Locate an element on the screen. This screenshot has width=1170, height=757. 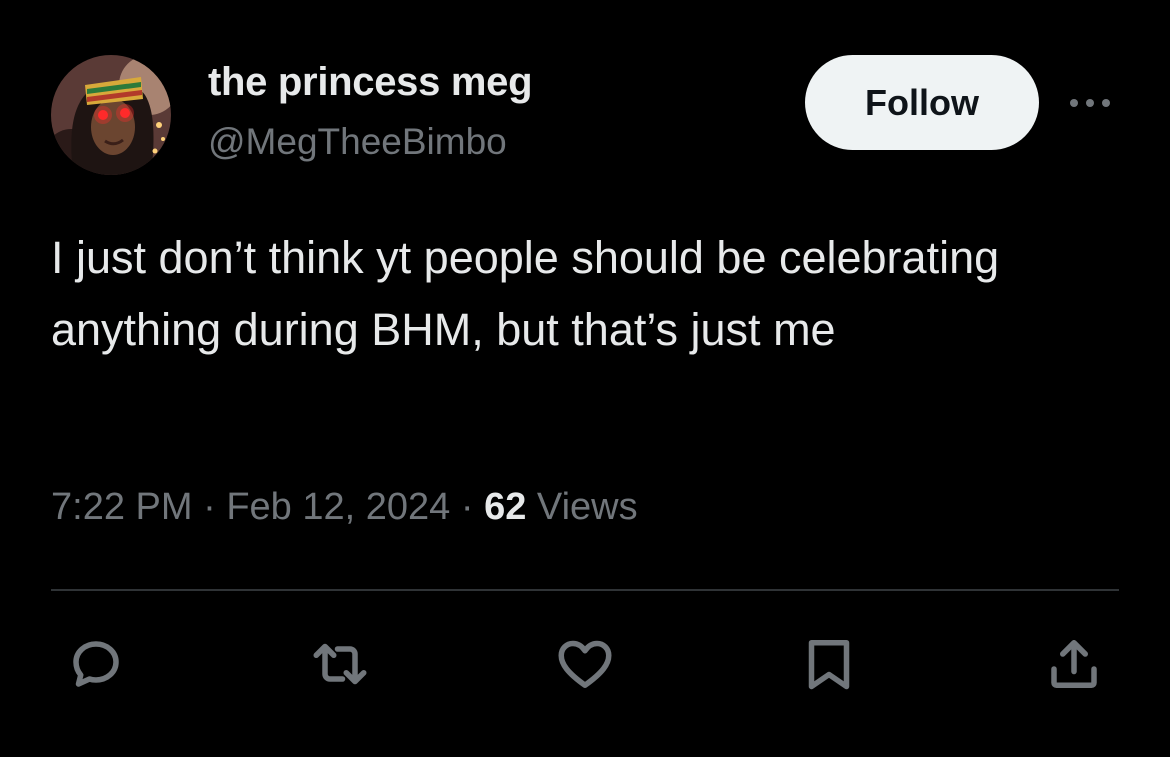
bookmark-button is located at coordinates (829, 664).